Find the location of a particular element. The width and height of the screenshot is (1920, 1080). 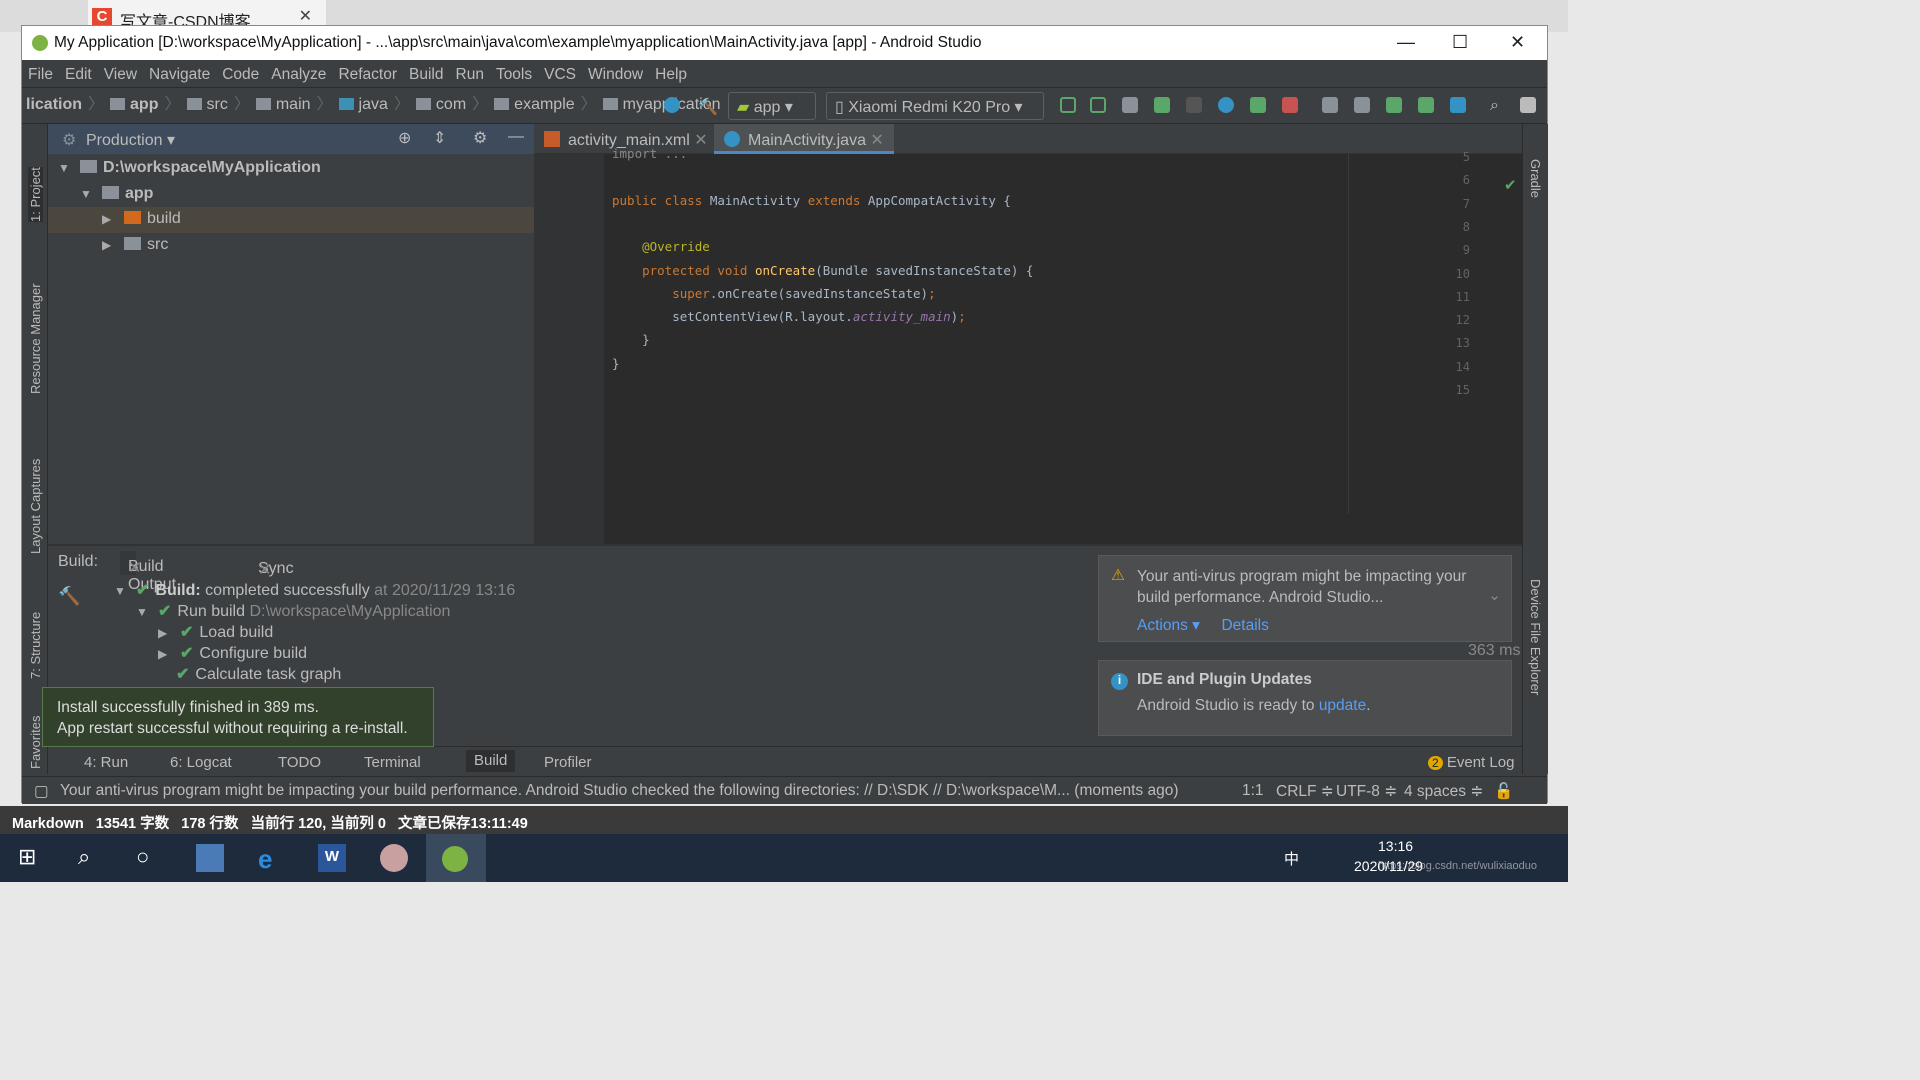

caret-position: 1:1 is located at coordinates (1253, 791).